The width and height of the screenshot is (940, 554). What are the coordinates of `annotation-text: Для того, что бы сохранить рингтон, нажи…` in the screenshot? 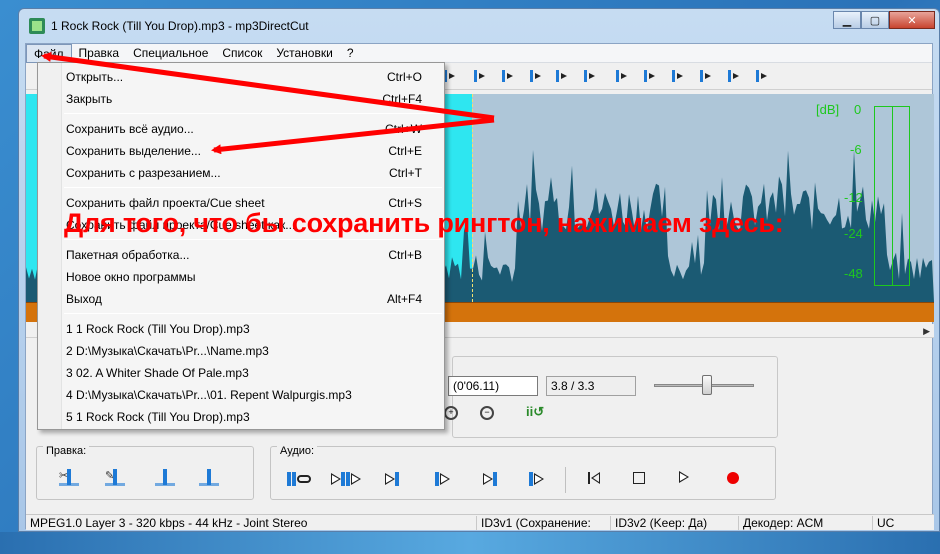 It's located at (424, 223).